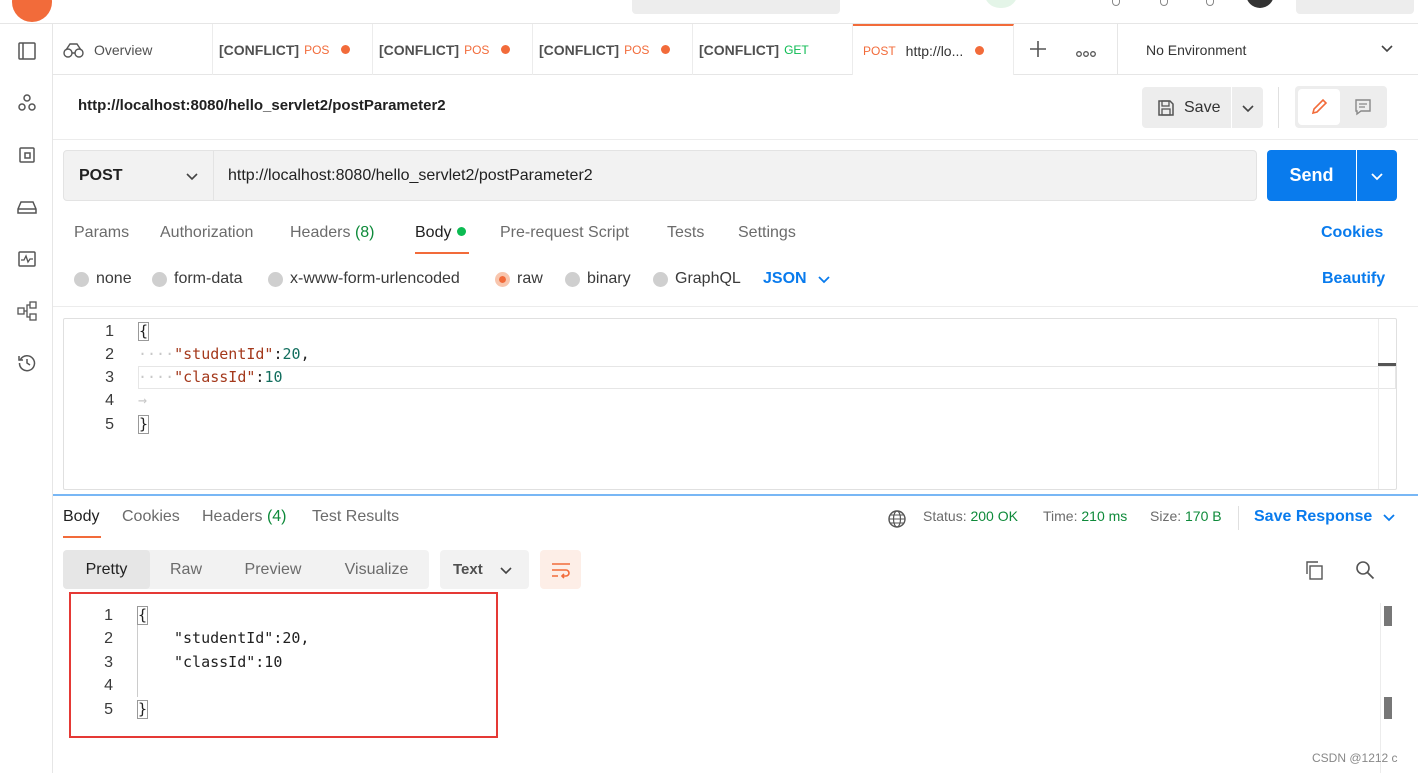 The width and height of the screenshot is (1418, 773). I want to click on view-pretty: Pretty, so click(106, 569).